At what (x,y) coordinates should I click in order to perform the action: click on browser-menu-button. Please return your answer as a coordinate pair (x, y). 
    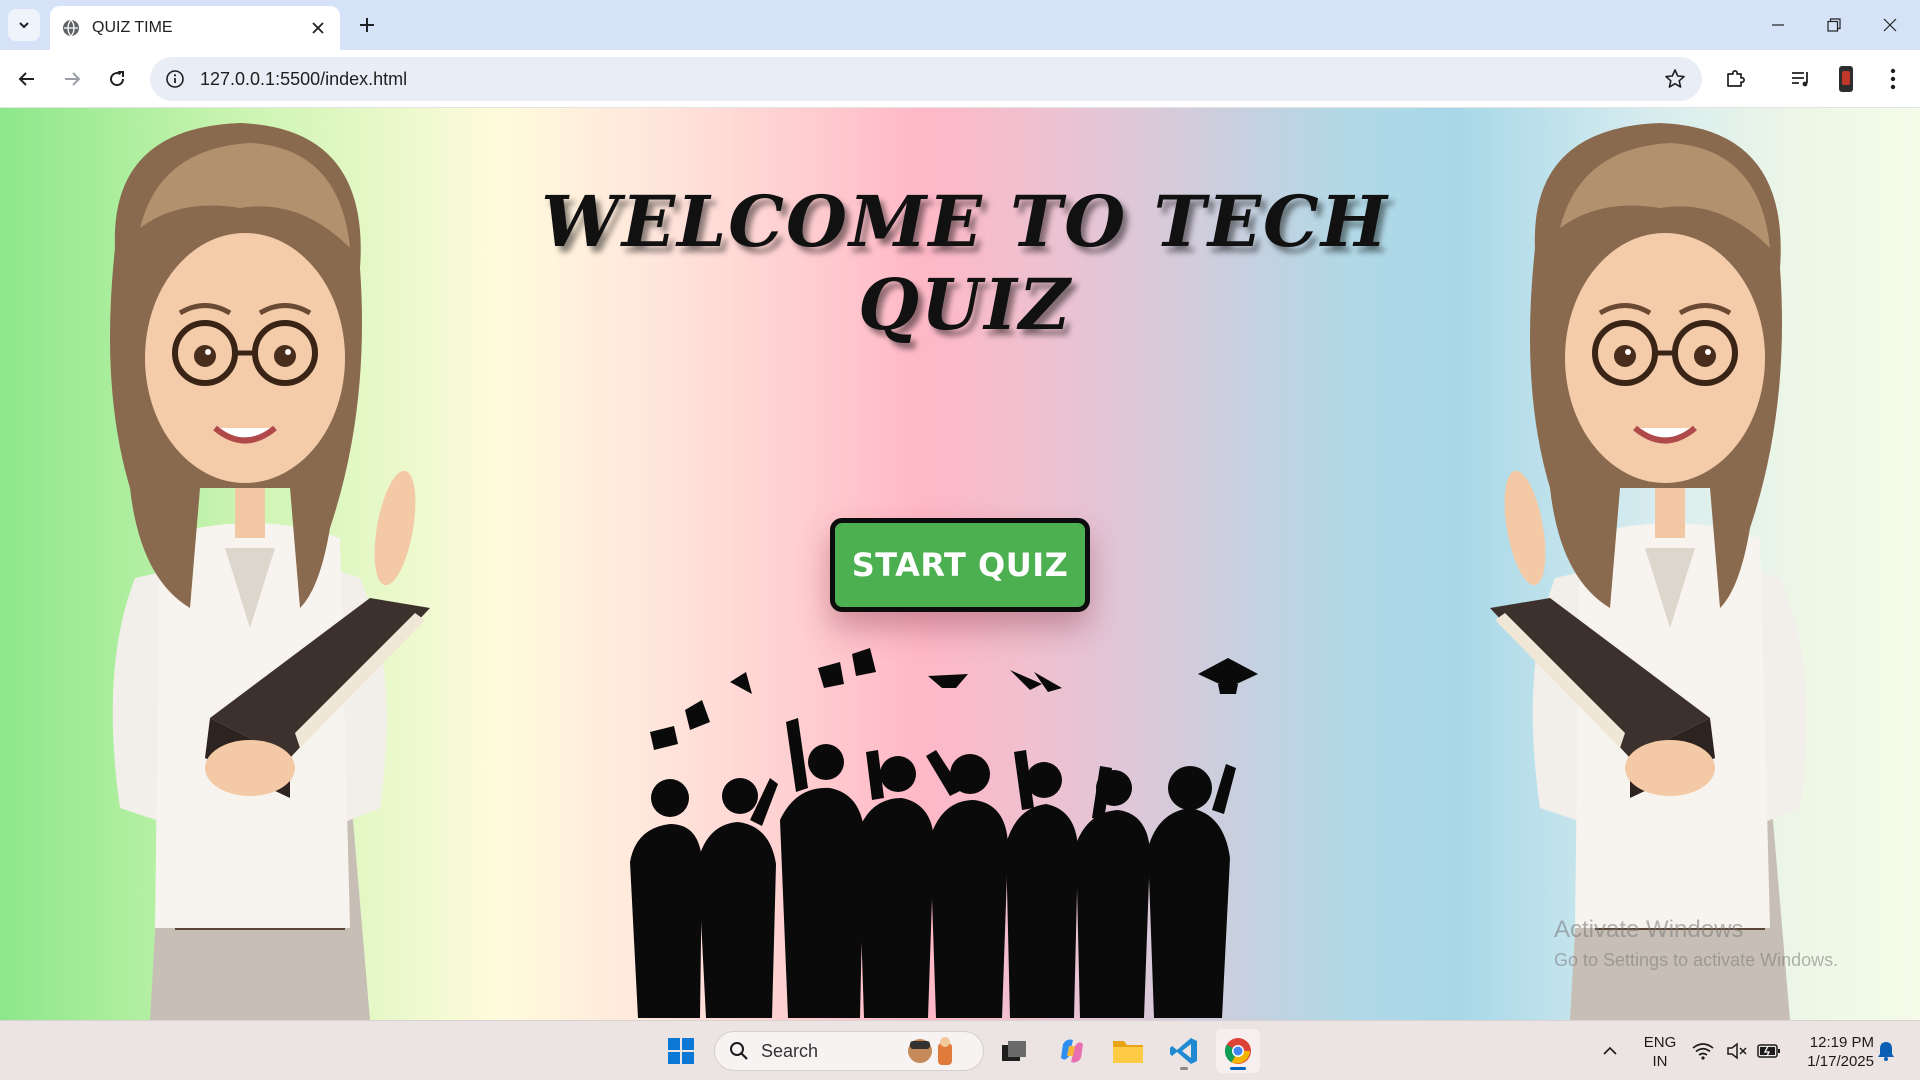
    Looking at the image, I should click on (1893, 79).